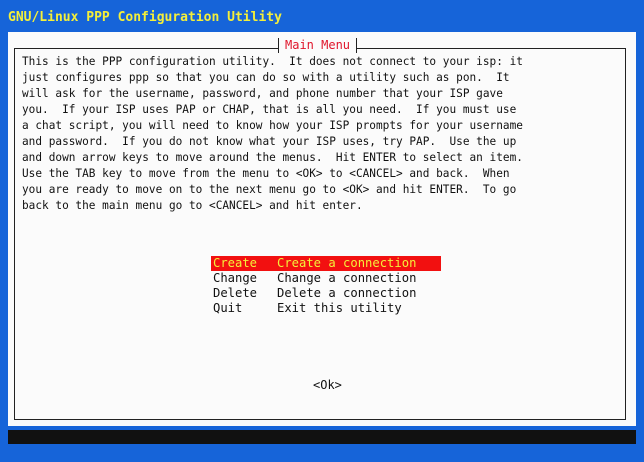  I want to click on menu-item-create: Create Create a connection, so click(326, 263).